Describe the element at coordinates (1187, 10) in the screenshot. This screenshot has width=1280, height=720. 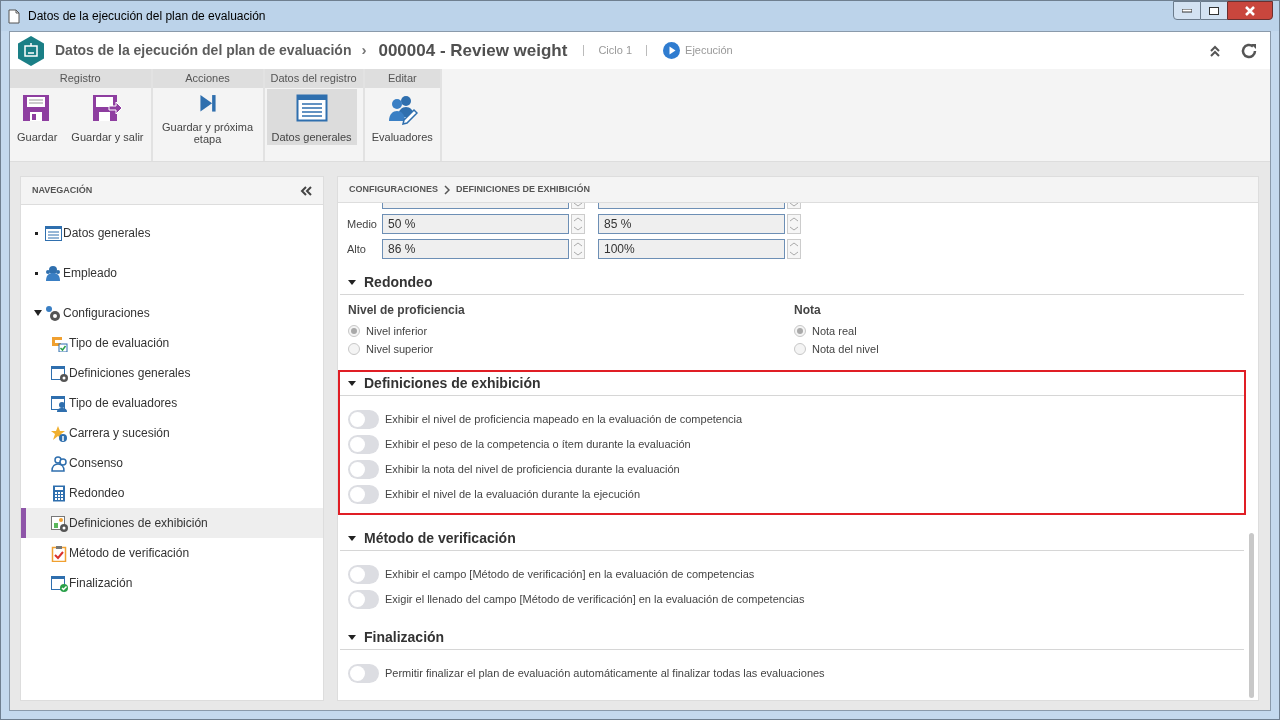
I see `minimize-icon` at that location.